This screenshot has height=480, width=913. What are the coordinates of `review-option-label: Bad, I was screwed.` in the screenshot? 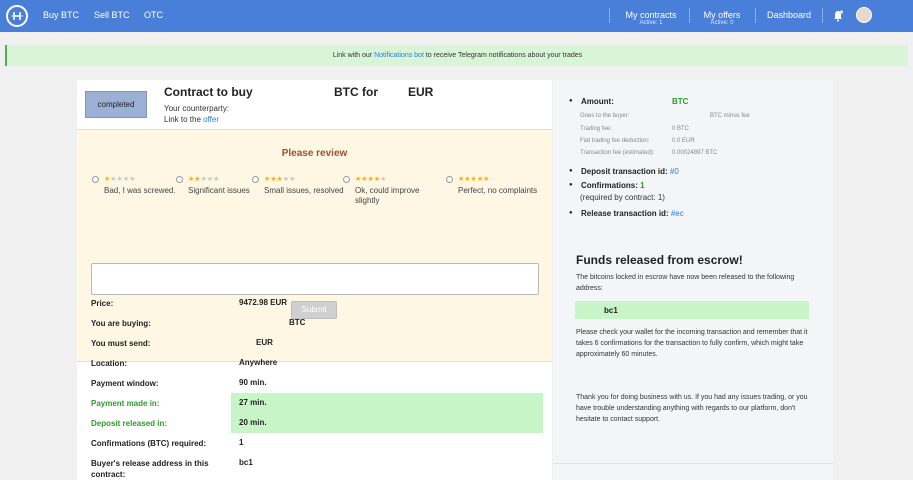 It's located at (140, 190).